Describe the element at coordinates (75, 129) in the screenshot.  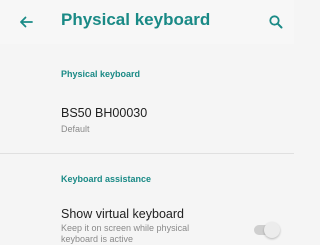
I see `keyboard-device-summary: Default` at that location.